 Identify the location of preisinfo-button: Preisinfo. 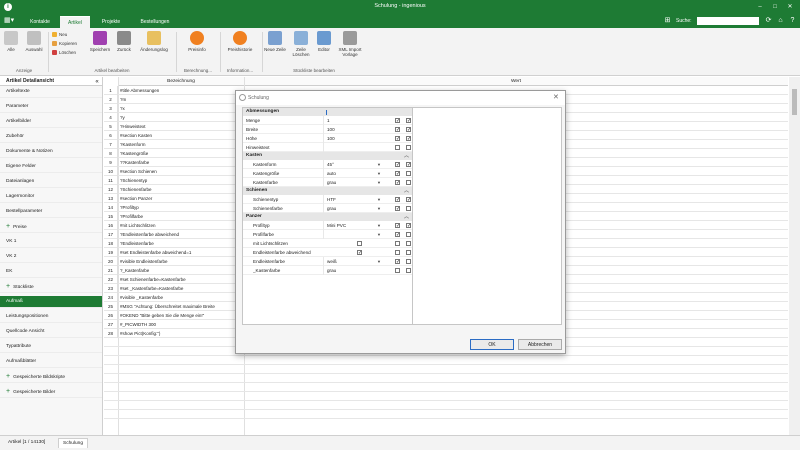
(197, 41).